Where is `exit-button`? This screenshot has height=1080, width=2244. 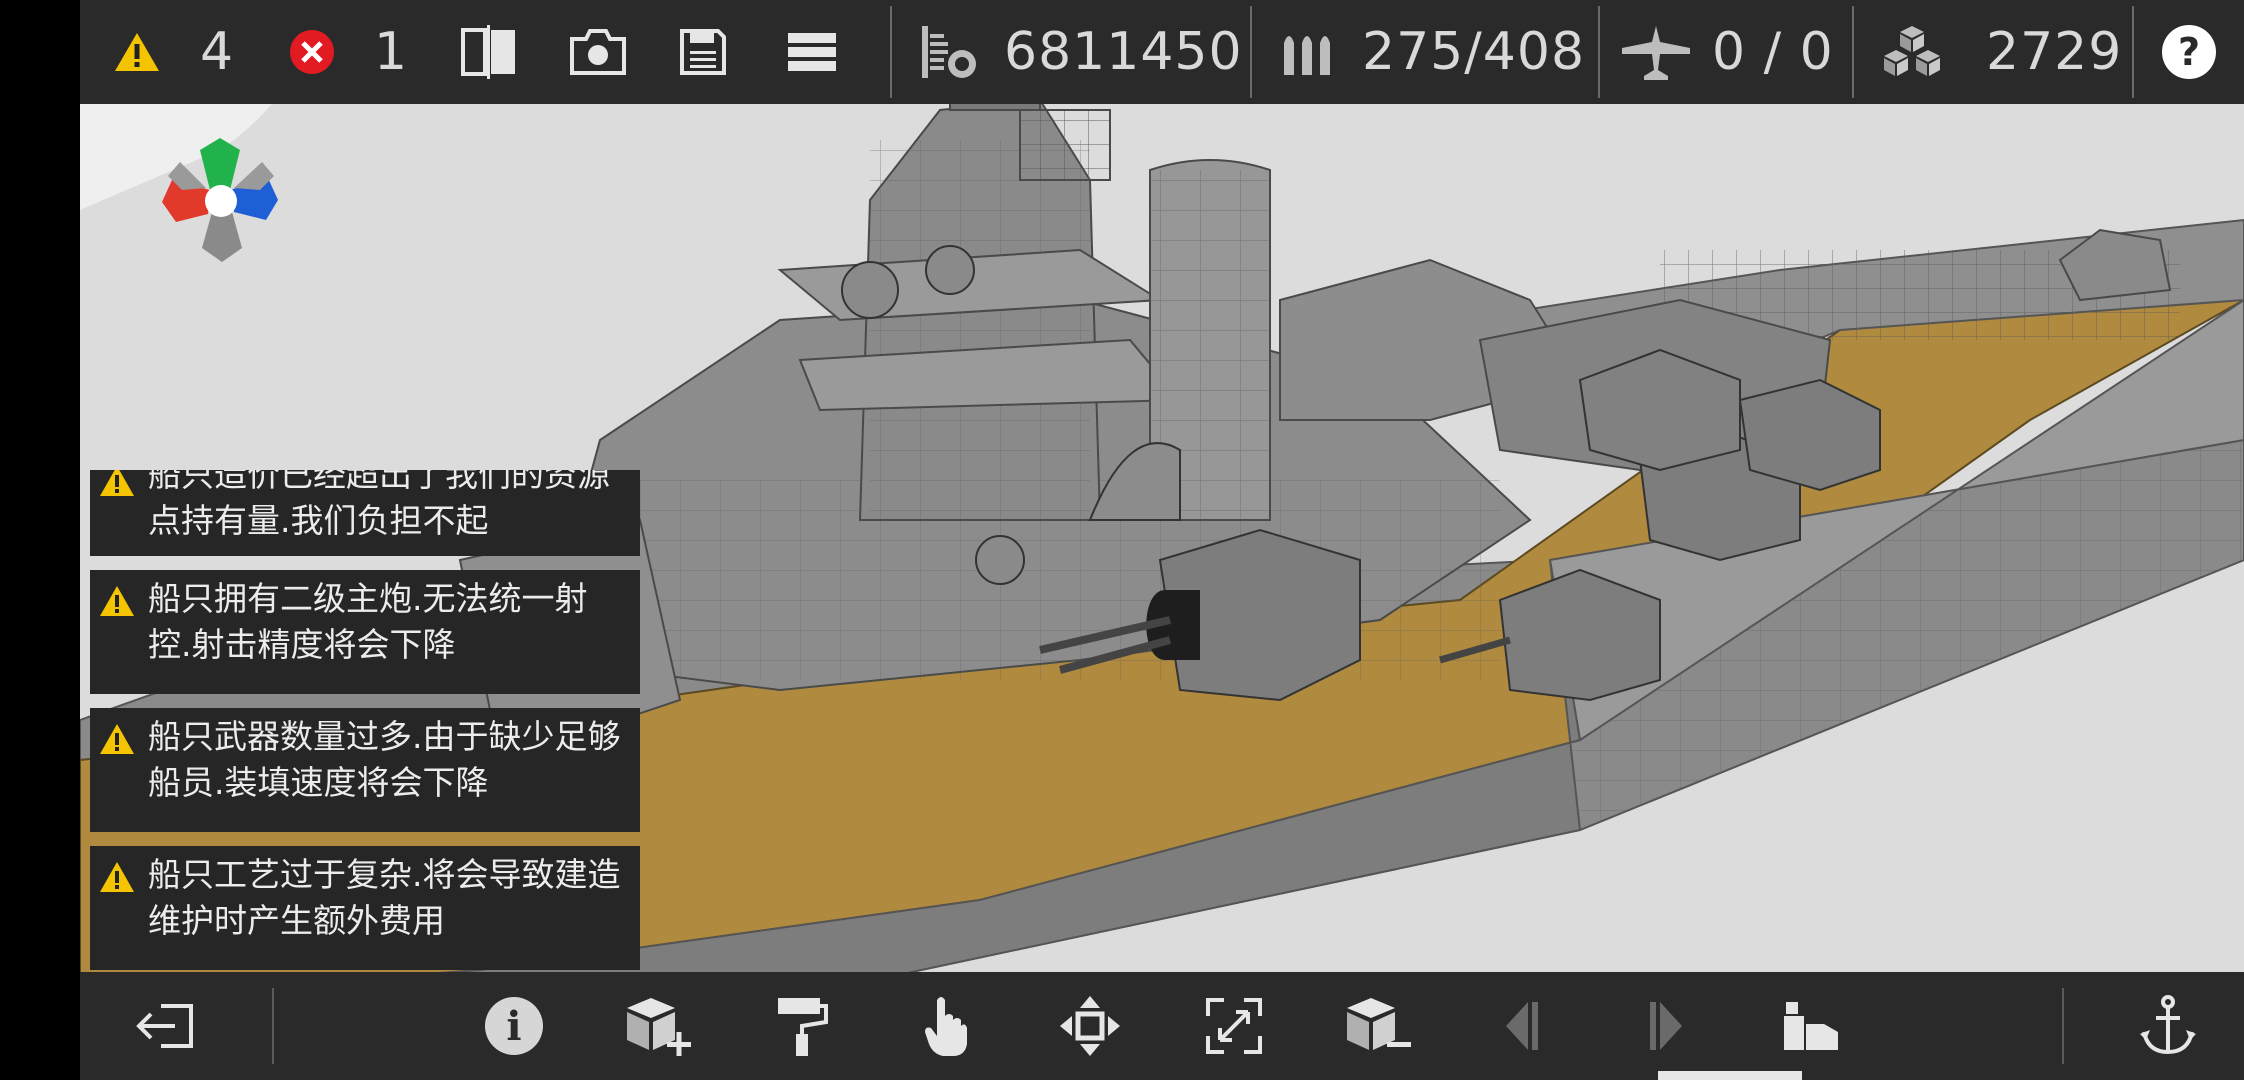
exit-button is located at coordinates (166, 1026).